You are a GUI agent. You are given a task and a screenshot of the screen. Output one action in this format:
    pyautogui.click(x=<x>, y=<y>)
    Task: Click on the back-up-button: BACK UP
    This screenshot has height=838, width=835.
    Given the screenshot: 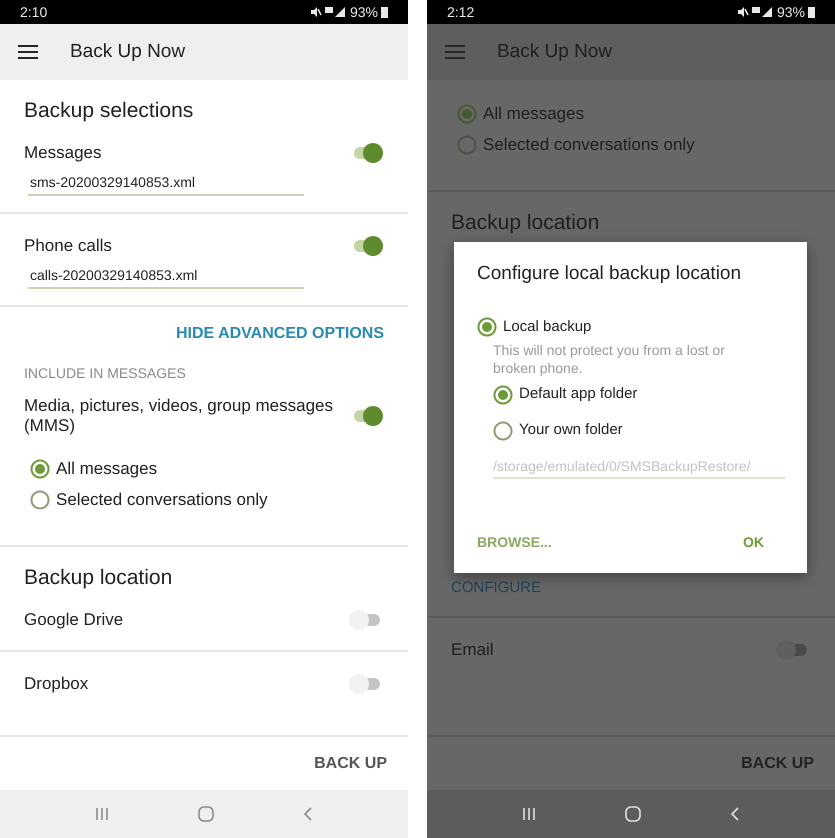 What is the action you would take?
    pyautogui.click(x=350, y=764)
    